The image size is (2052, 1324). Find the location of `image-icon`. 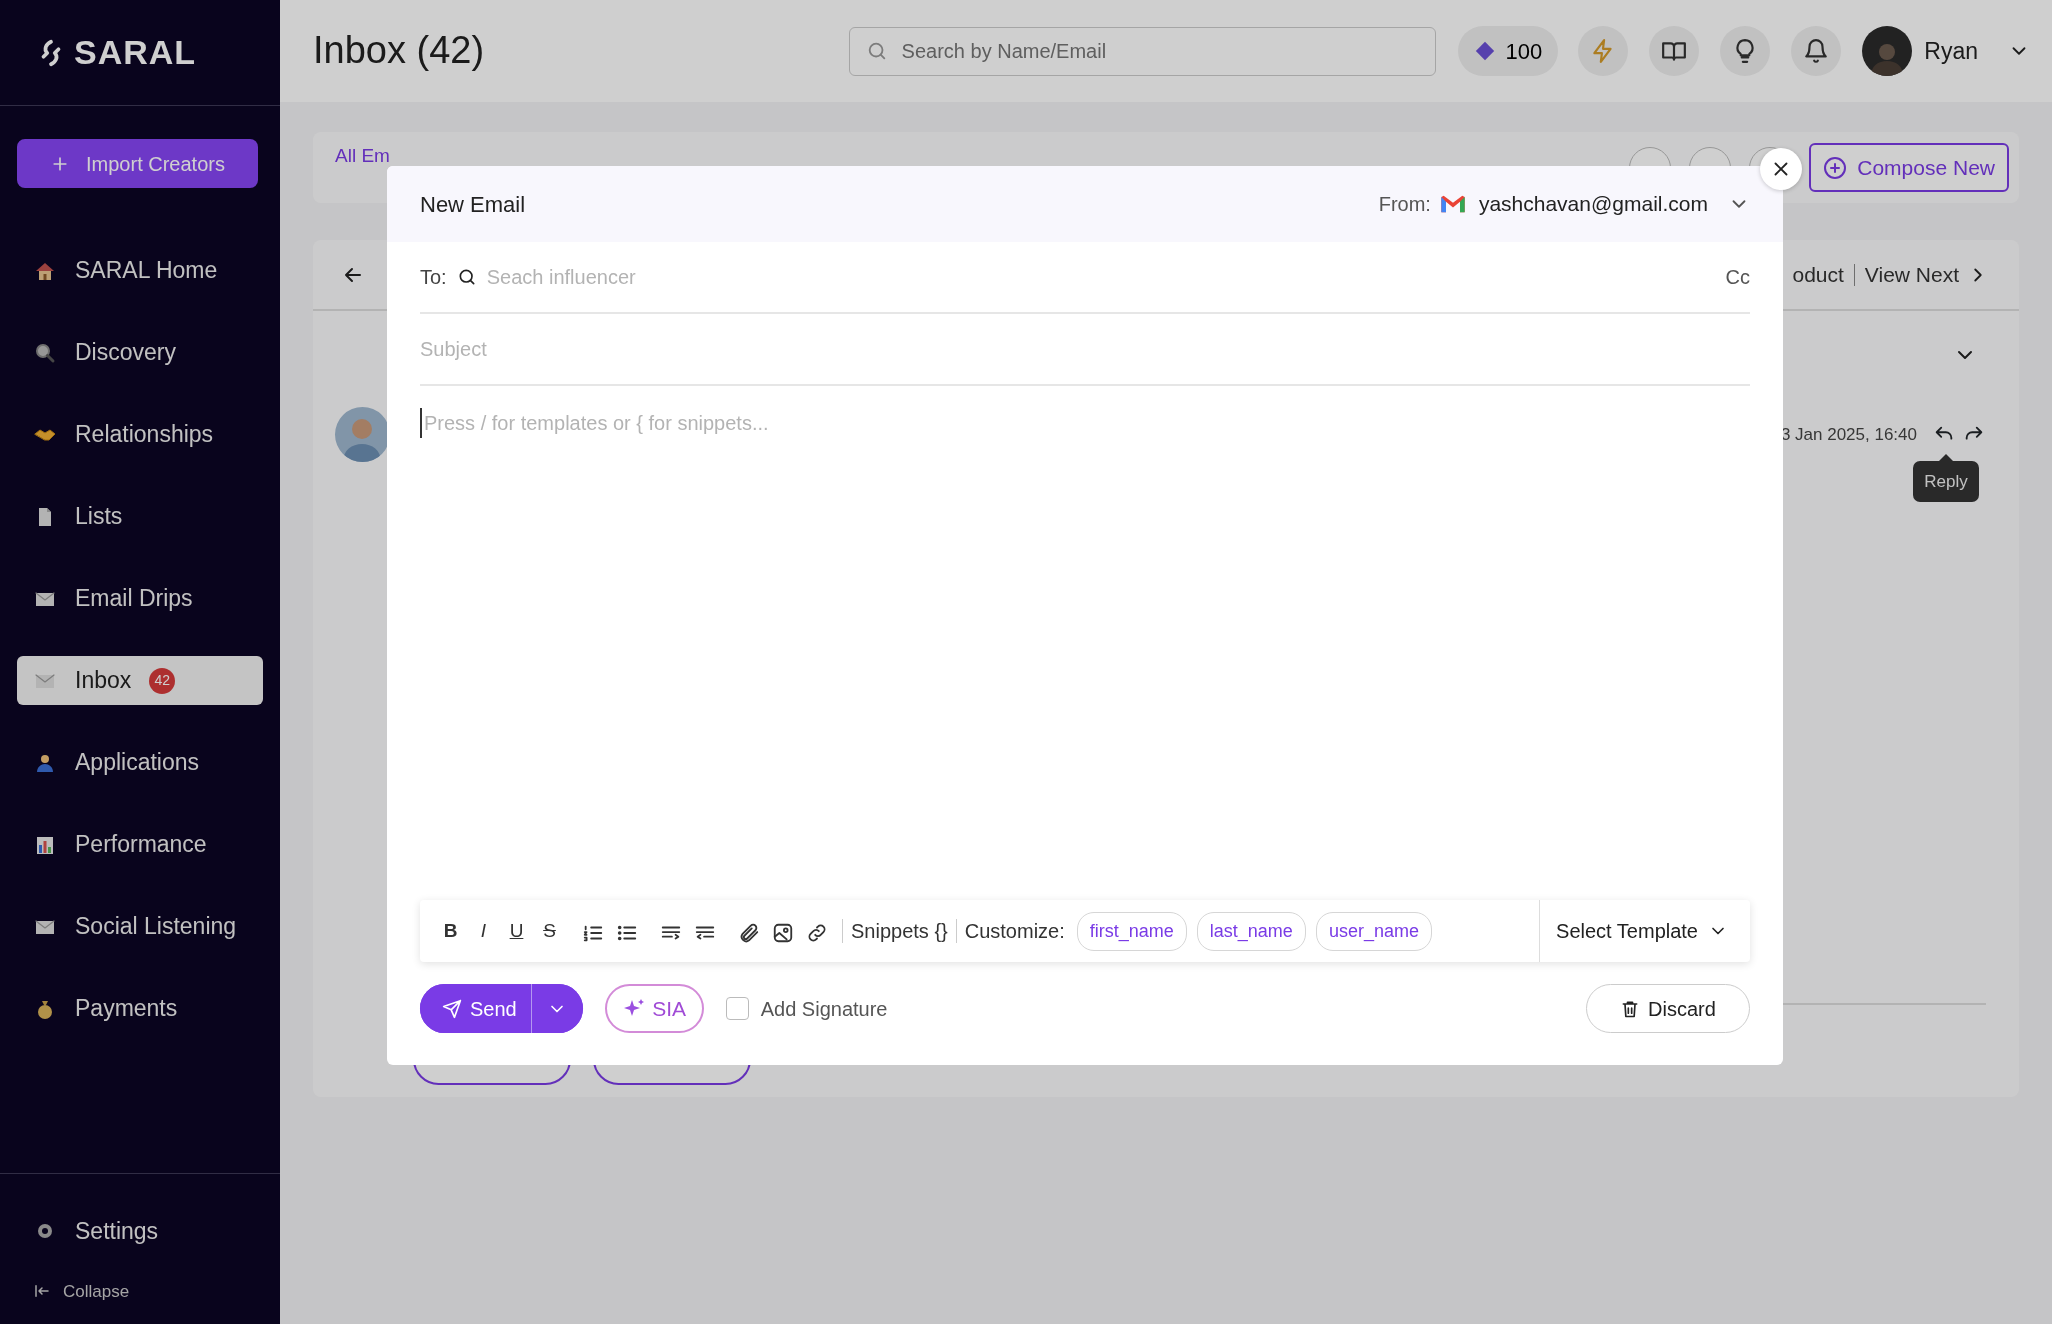

image-icon is located at coordinates (783, 932).